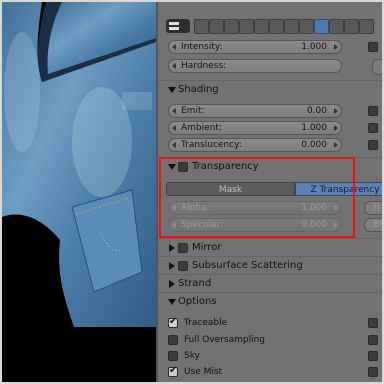  I want to click on mirror-enable-checkbox, so click(183, 248).